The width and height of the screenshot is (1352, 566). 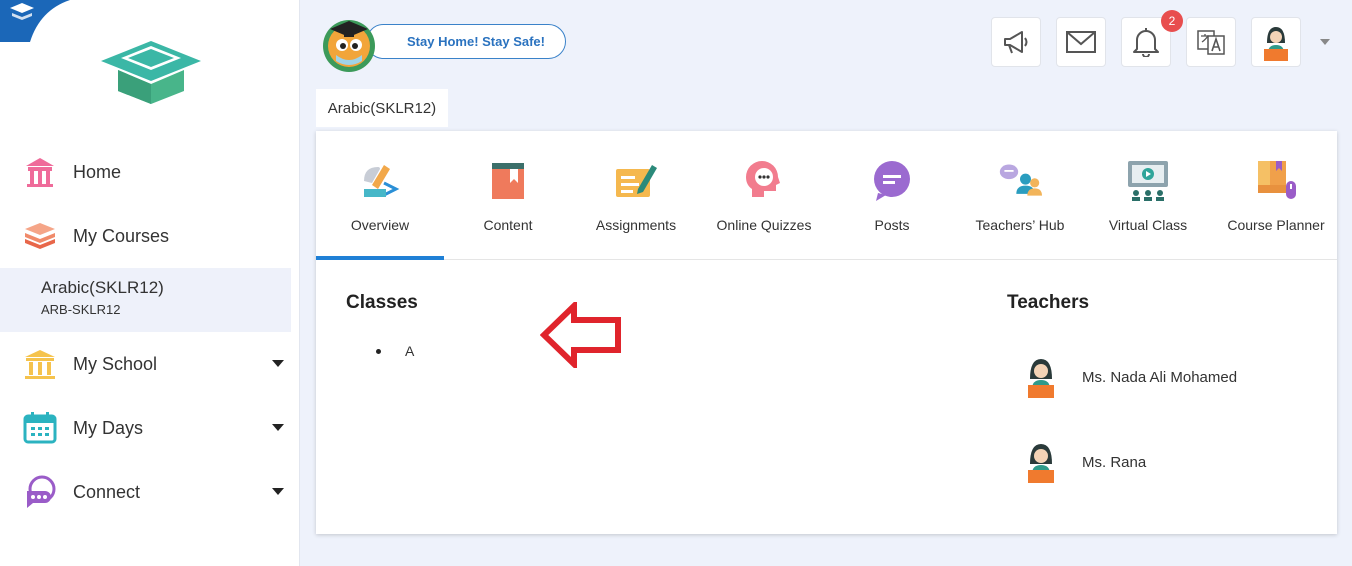 I want to click on sidebar-item-label: Home, so click(x=97, y=171).